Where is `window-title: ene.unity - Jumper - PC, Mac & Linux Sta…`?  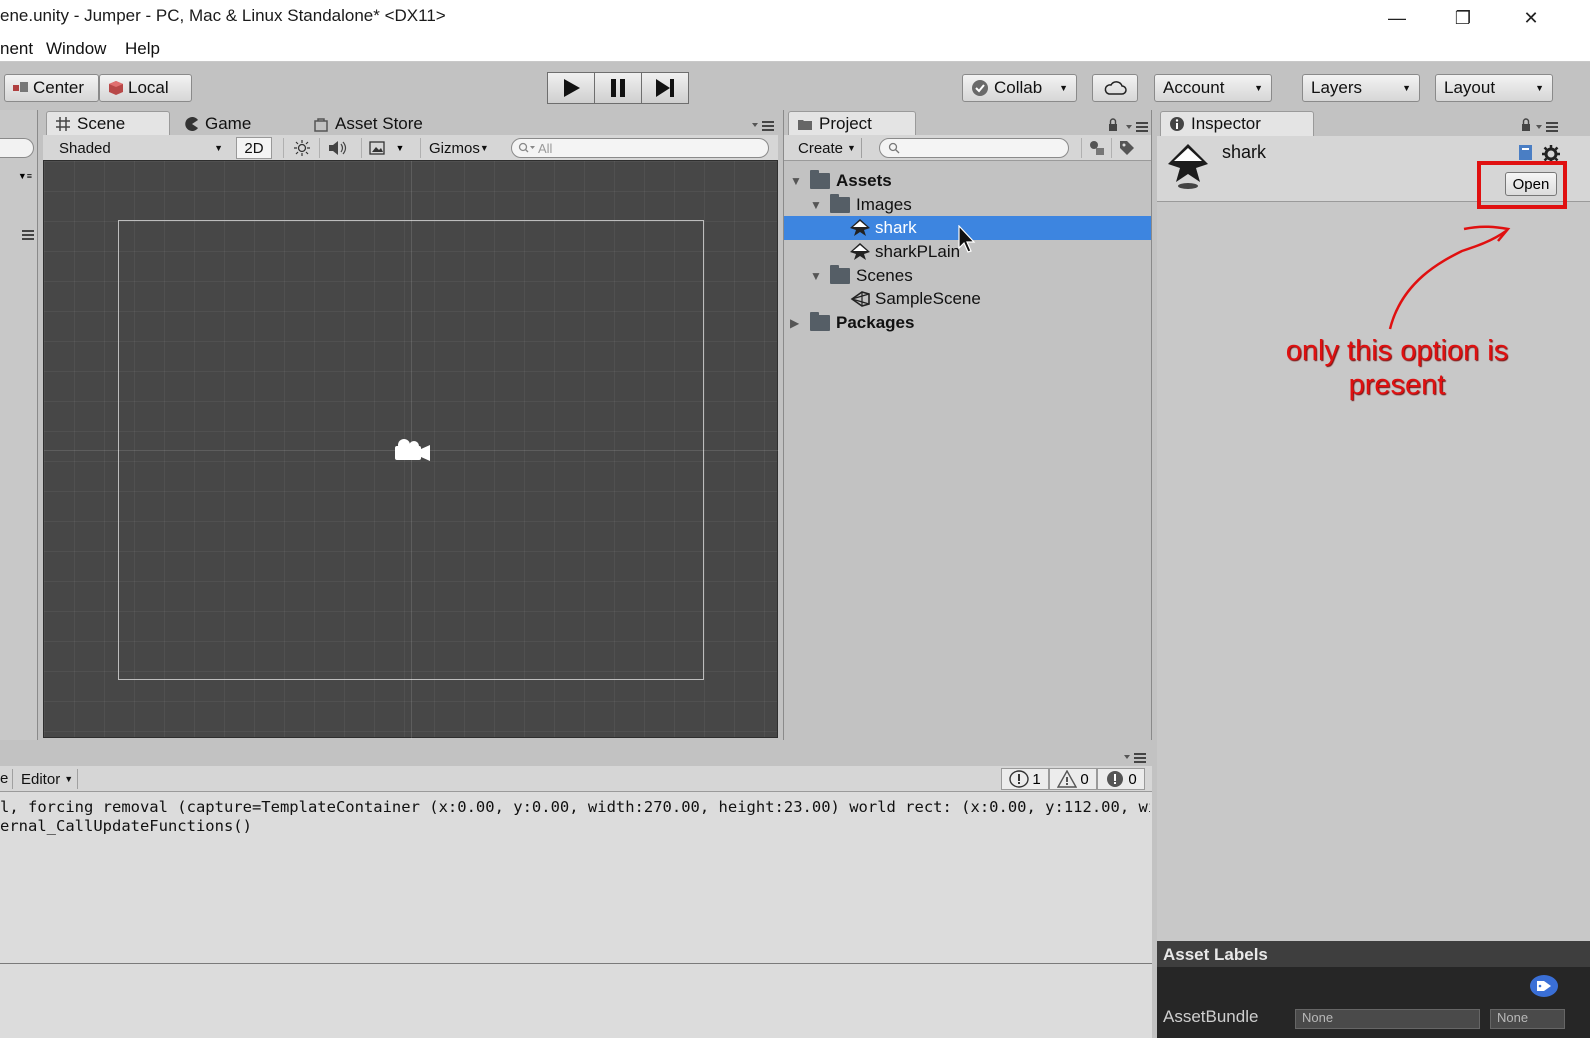 window-title: ene.unity - Jumper - PC, Mac & Linux Sta… is located at coordinates (223, 15).